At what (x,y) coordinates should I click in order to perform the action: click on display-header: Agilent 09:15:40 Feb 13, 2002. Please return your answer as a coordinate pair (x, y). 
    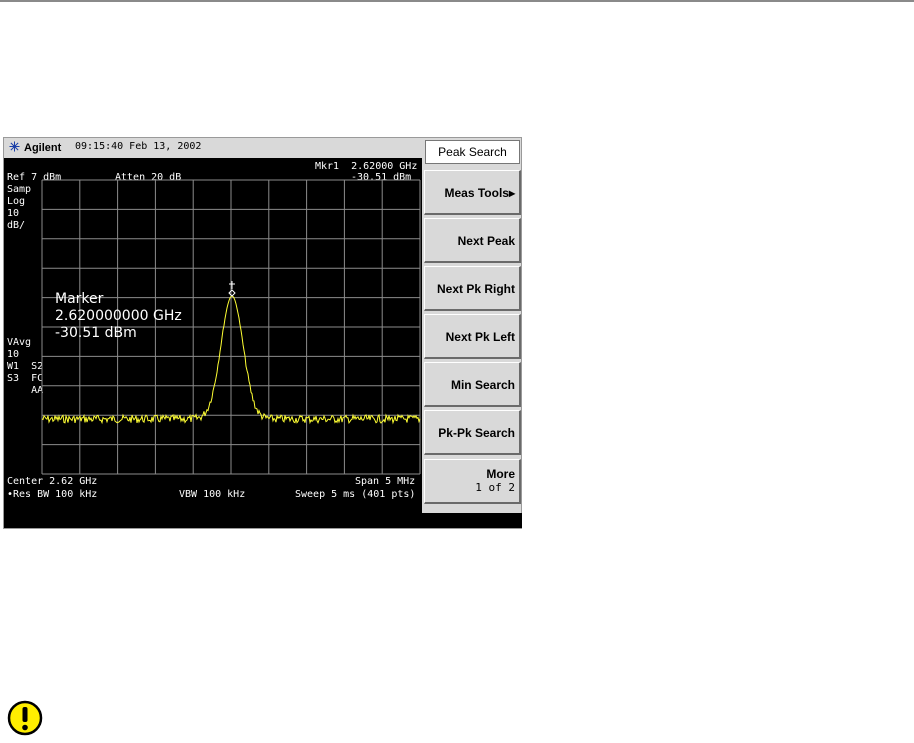
    Looking at the image, I should click on (213, 148).